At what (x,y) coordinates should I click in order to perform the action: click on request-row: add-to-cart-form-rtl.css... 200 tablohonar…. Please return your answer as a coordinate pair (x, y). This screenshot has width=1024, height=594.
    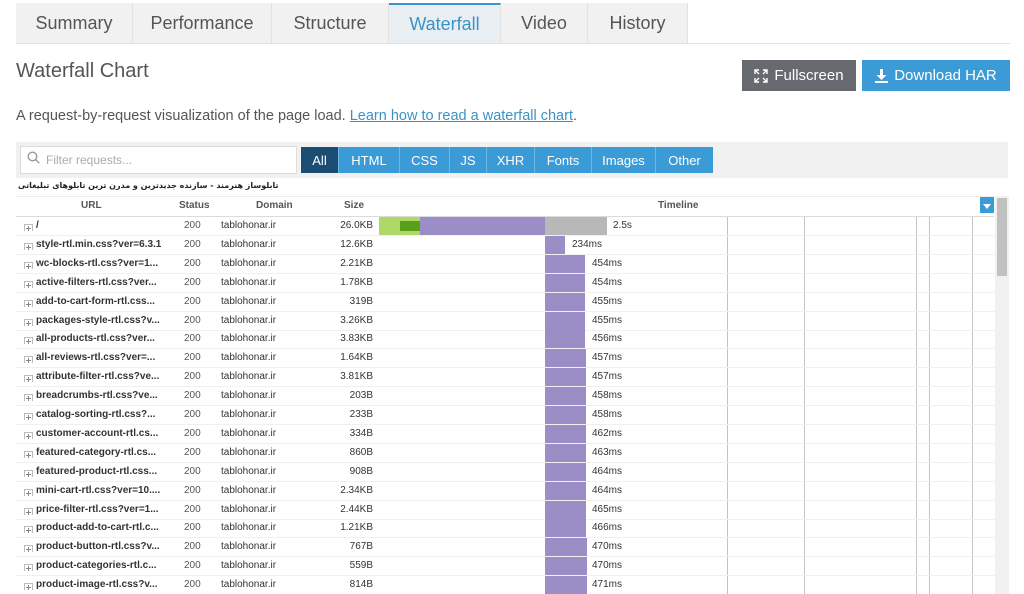
    Looking at the image, I should click on (505, 302).